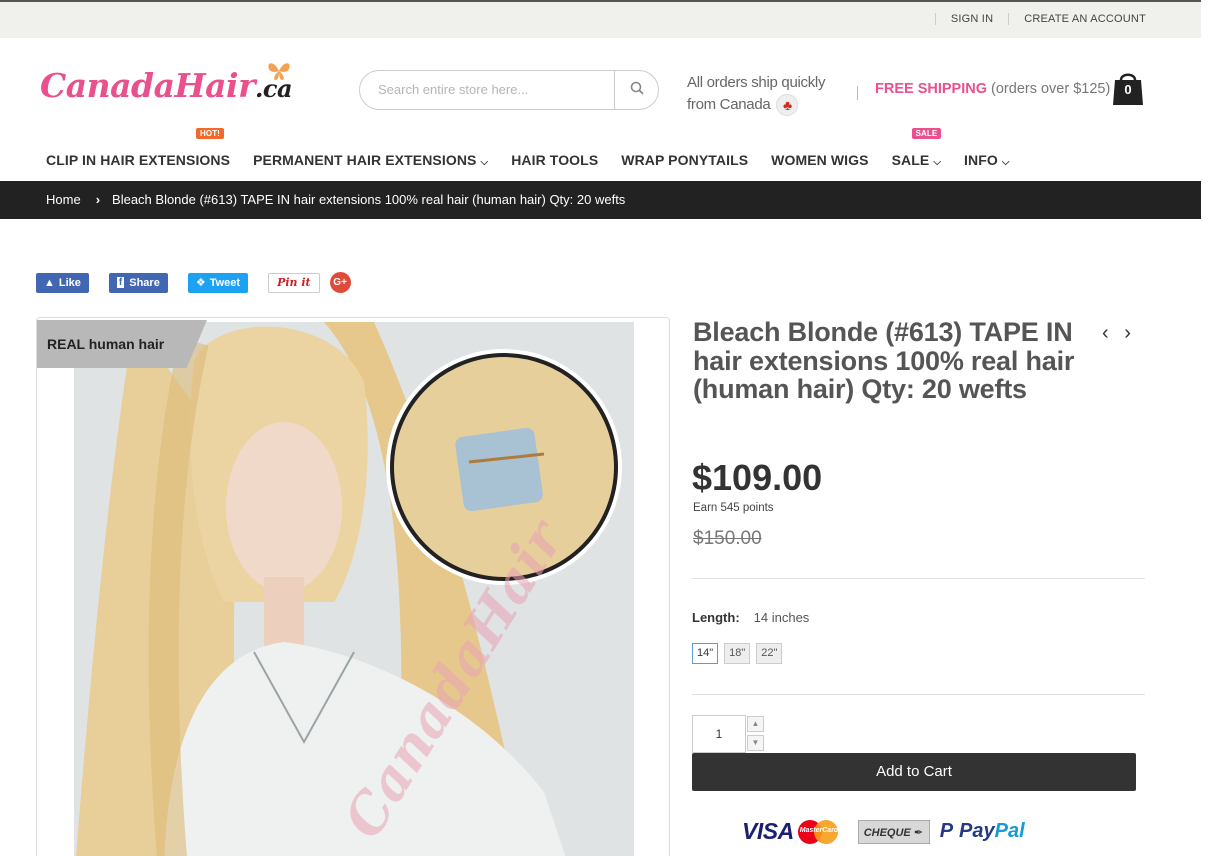  What do you see at coordinates (787, 105) in the screenshot?
I see `canada-flag-icon: ♣` at bounding box center [787, 105].